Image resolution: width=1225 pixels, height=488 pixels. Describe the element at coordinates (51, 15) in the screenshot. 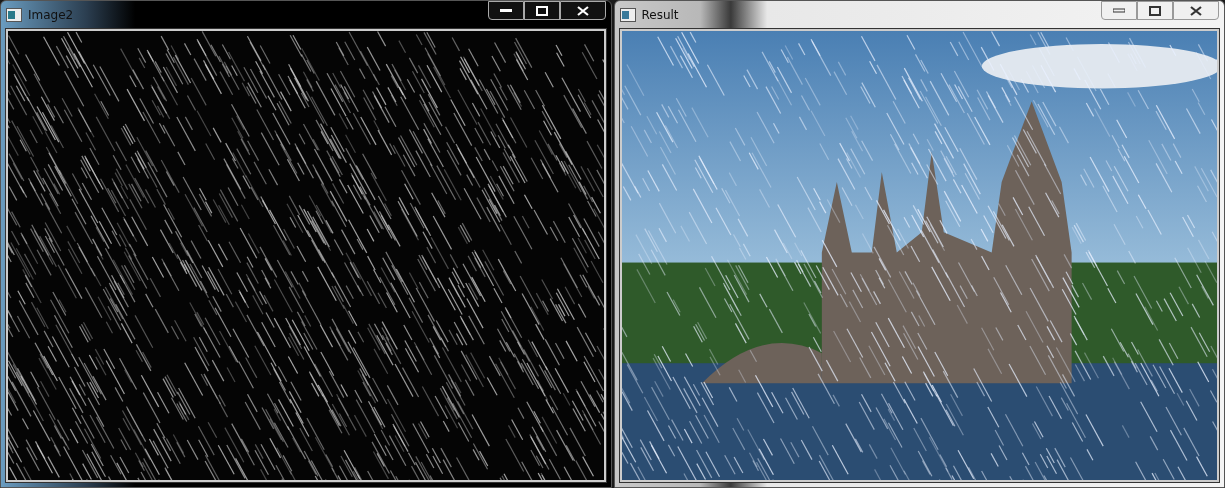

I see `window-title: Image2` at that location.